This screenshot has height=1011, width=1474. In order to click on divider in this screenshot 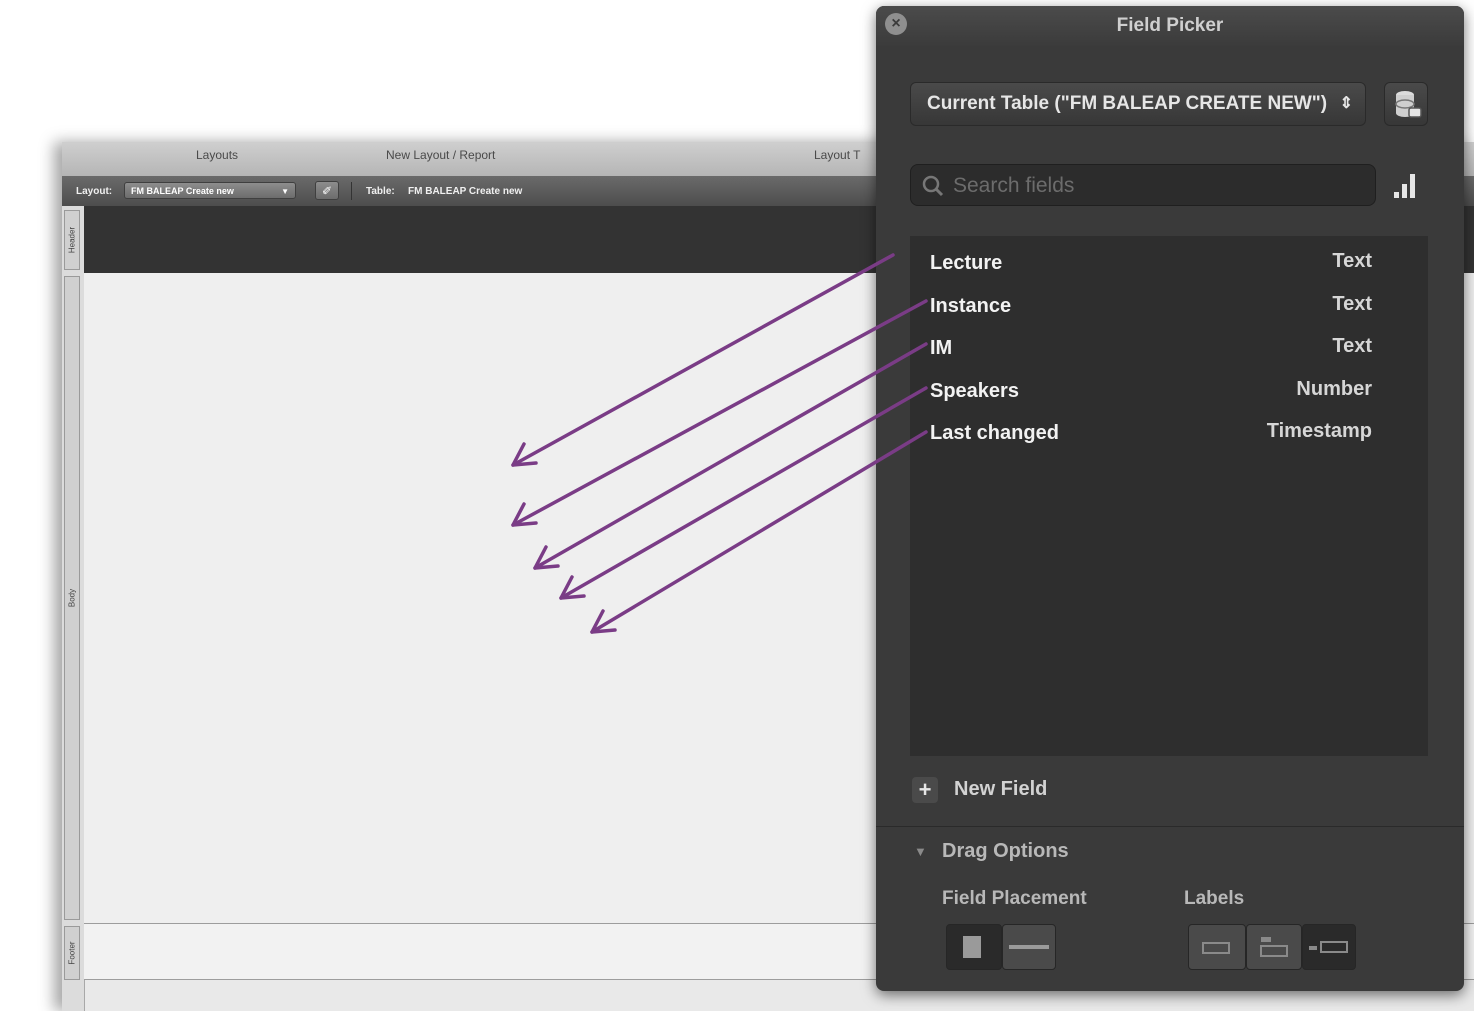, I will do `click(1170, 826)`.